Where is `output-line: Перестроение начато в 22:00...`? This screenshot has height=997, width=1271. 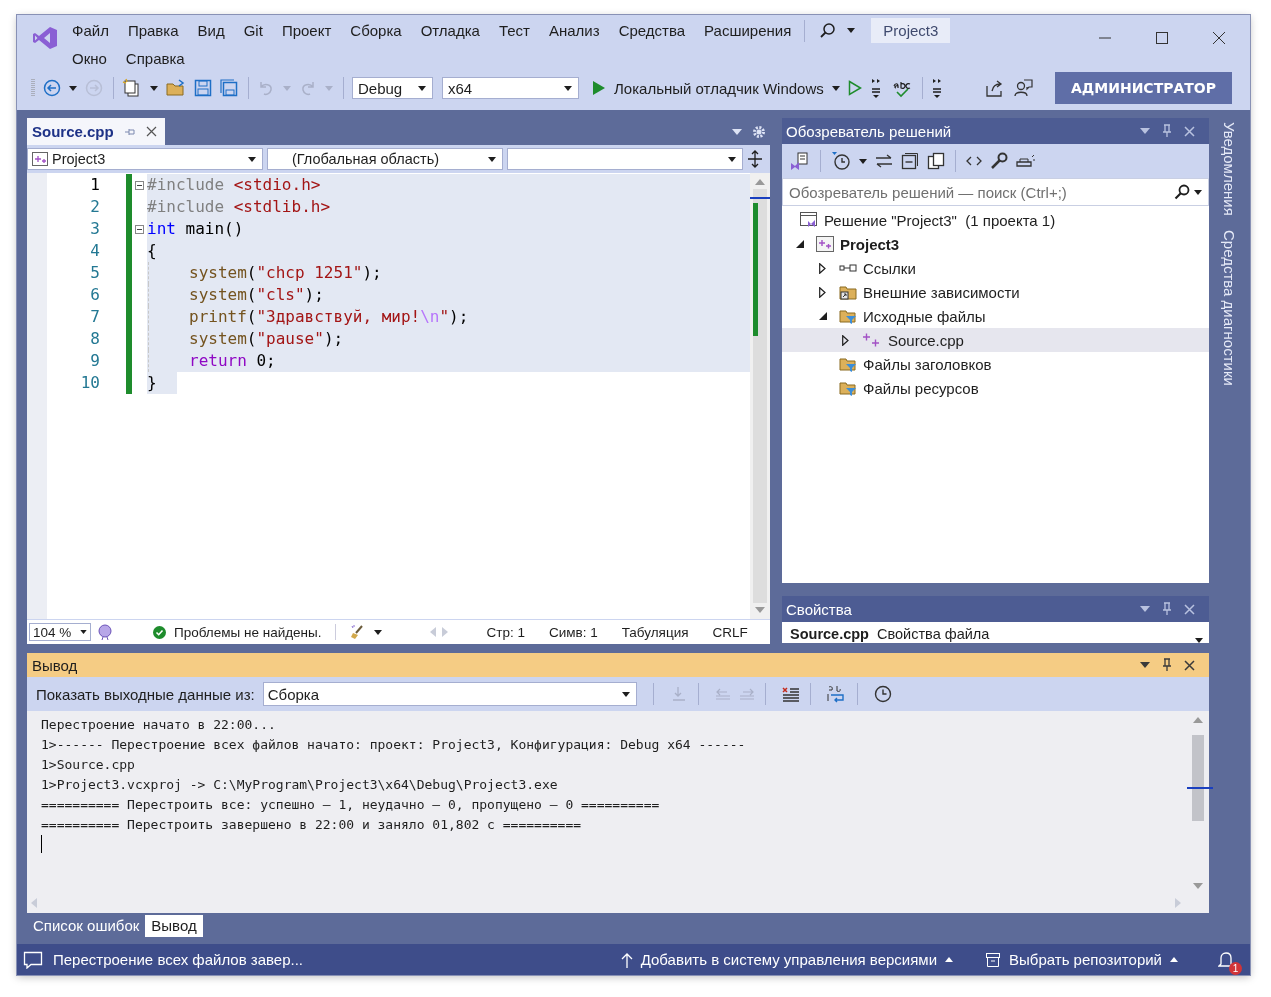
output-line: Перестроение начато в 22:00... is located at coordinates (159, 725).